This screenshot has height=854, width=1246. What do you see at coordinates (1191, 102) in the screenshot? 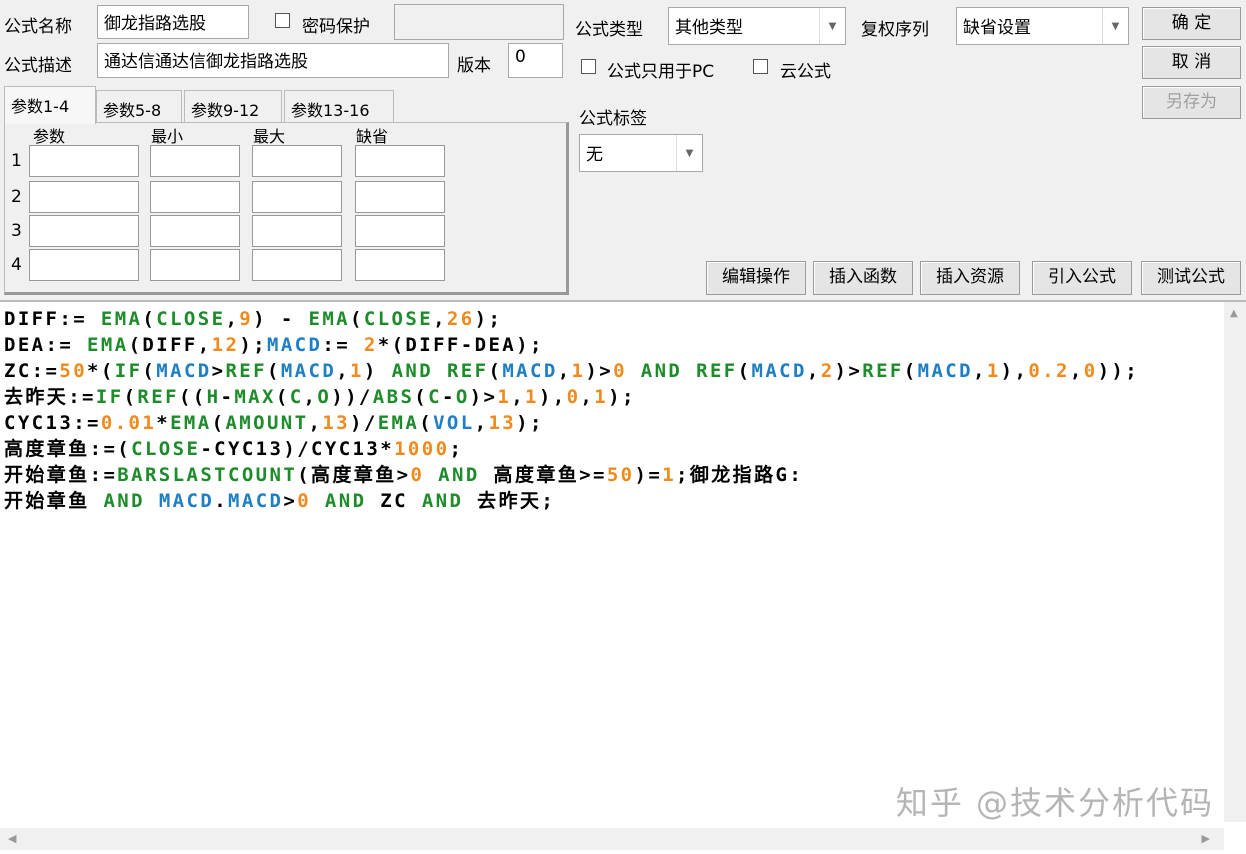
I see `save-as-button: 另存为` at bounding box center [1191, 102].